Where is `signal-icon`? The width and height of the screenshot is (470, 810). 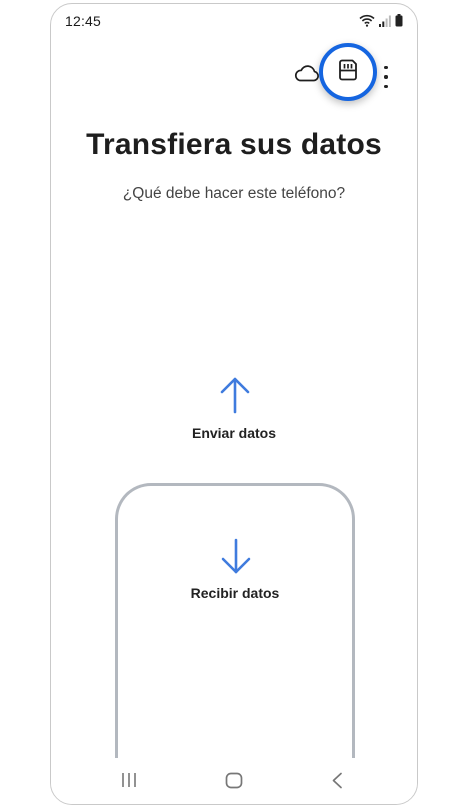 signal-icon is located at coordinates (385, 23).